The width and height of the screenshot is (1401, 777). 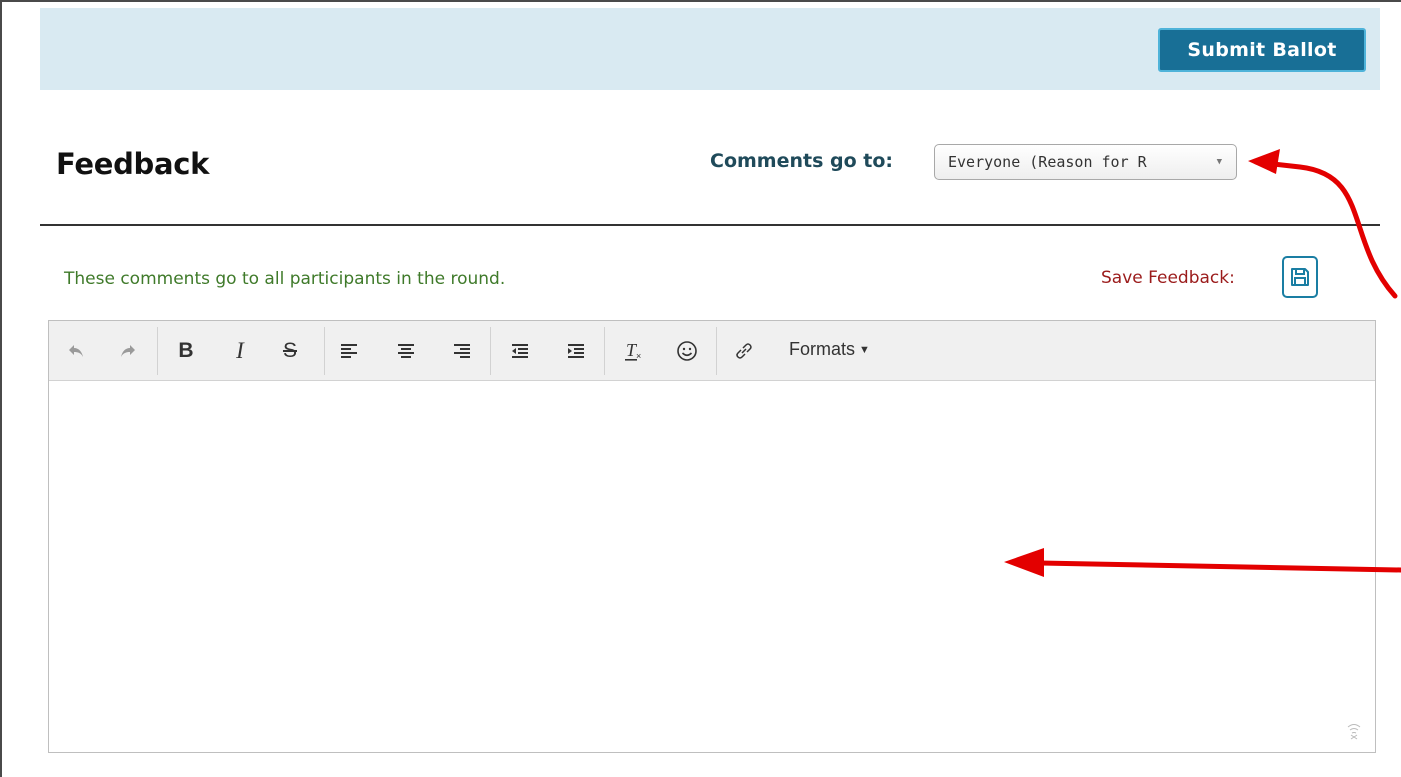 I want to click on save-icon, so click(x=1300, y=277).